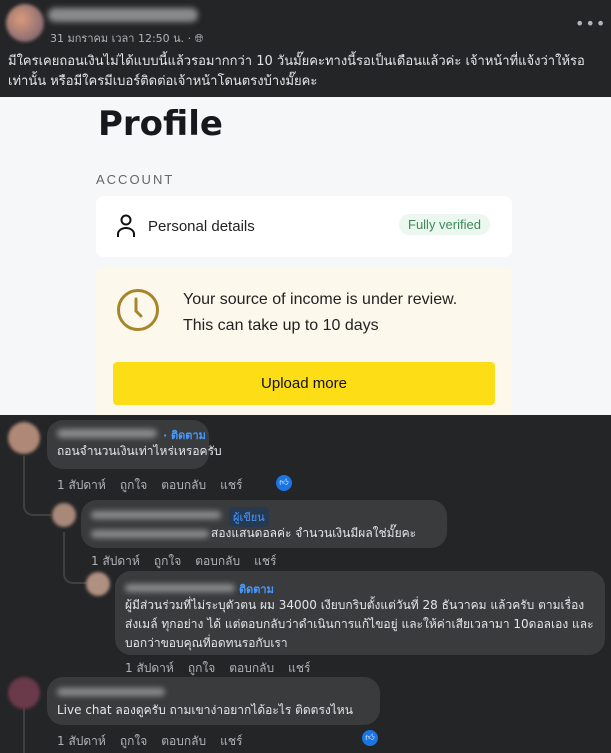 The width and height of the screenshot is (611, 753). What do you see at coordinates (314, 533) in the screenshot?
I see `comment-text: สองแสนดอลค่ะ จำนวนเงินมีผลใช่มั๊ยคะ` at bounding box center [314, 533].